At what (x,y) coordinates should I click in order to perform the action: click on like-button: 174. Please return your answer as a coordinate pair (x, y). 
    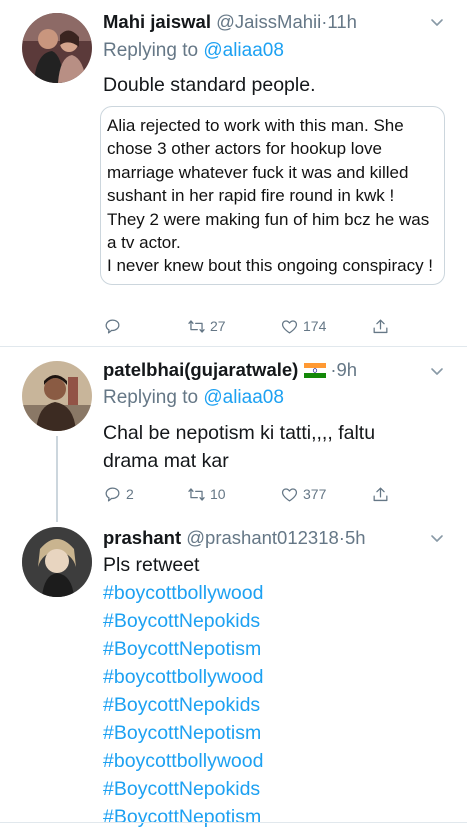
    Looking at the image, I should click on (303, 326).